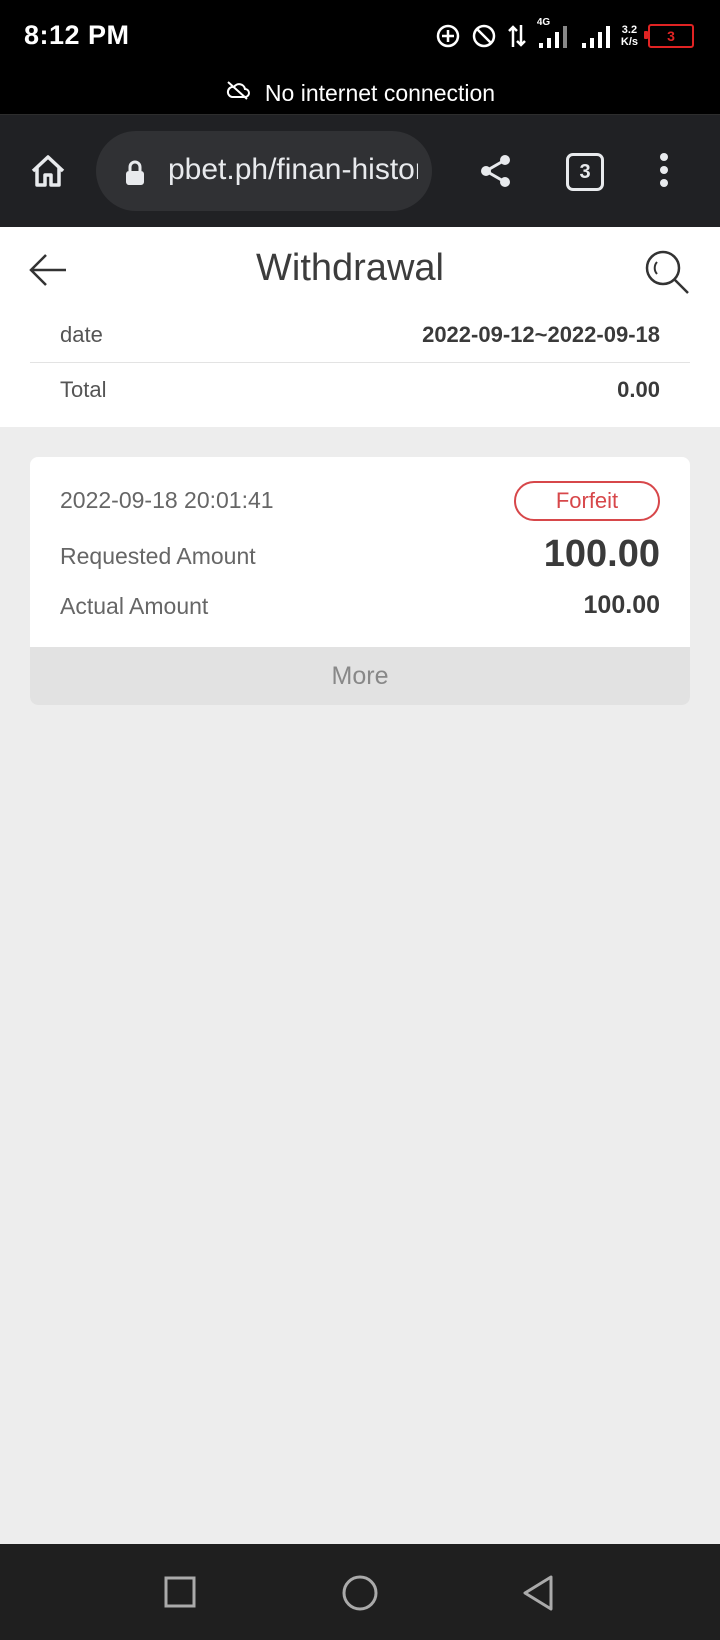 The height and width of the screenshot is (1640, 720). What do you see at coordinates (629, 30) in the screenshot?
I see `net-speed-value: 3.2` at bounding box center [629, 30].